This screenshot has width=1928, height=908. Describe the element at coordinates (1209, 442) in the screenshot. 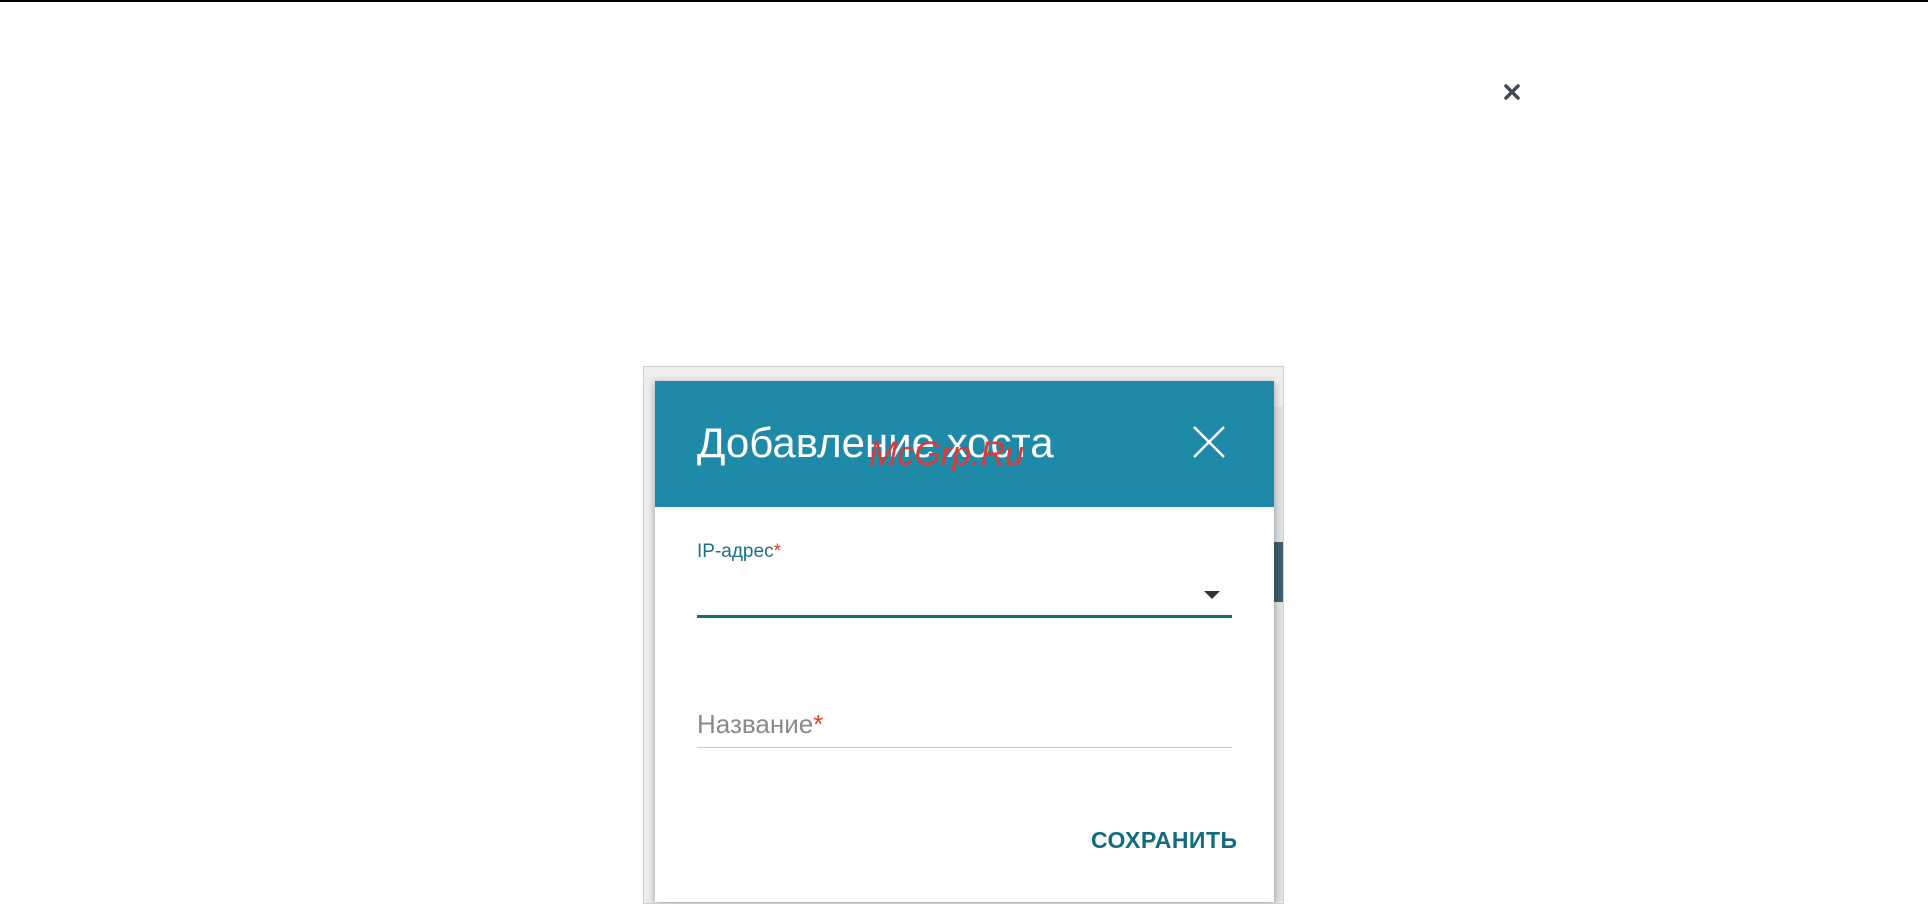

I see `close-icon` at that location.